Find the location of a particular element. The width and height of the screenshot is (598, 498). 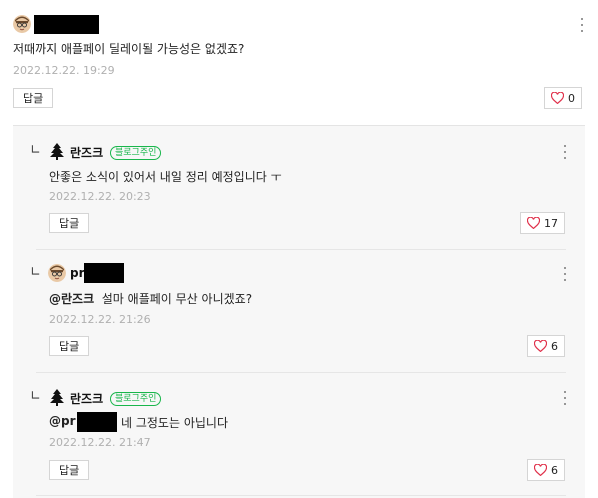

reply-date: 2022.12.22. 20:23 is located at coordinates (100, 196).